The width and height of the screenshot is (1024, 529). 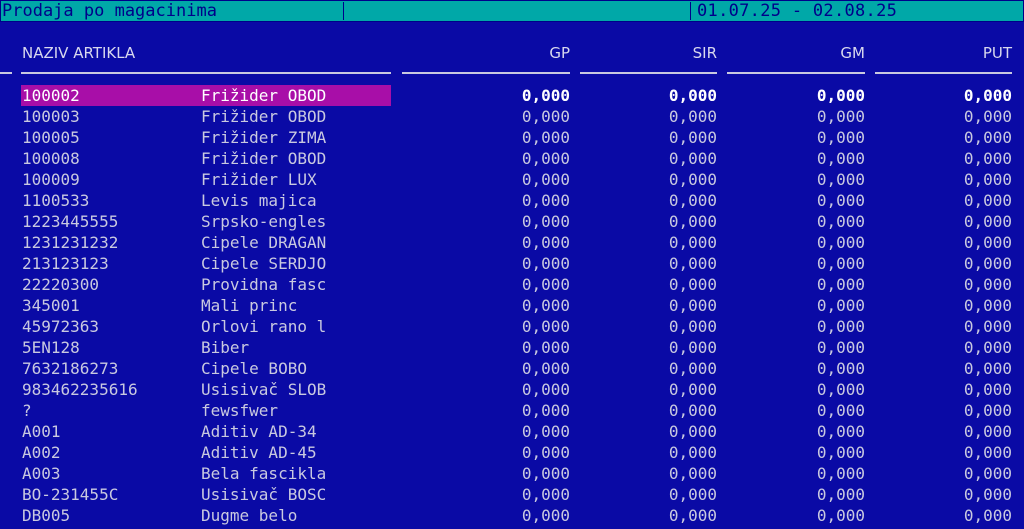 I want to click on article-code: A003, so click(x=41, y=473).